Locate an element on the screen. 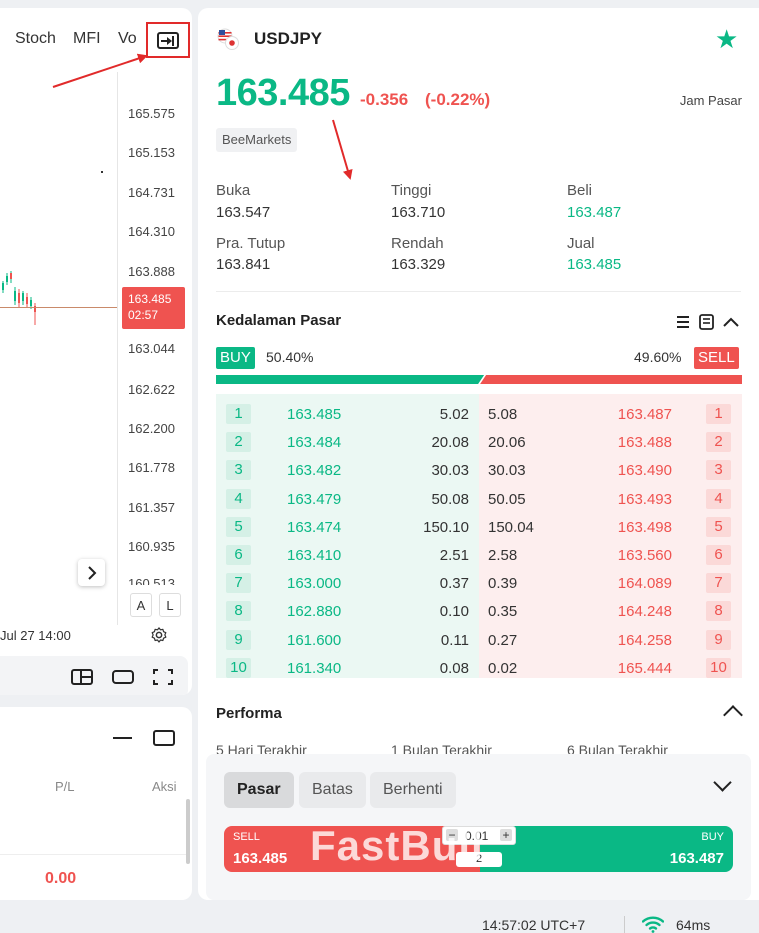 The image size is (759, 933). bid-volume: 0.08 is located at coordinates (454, 668).